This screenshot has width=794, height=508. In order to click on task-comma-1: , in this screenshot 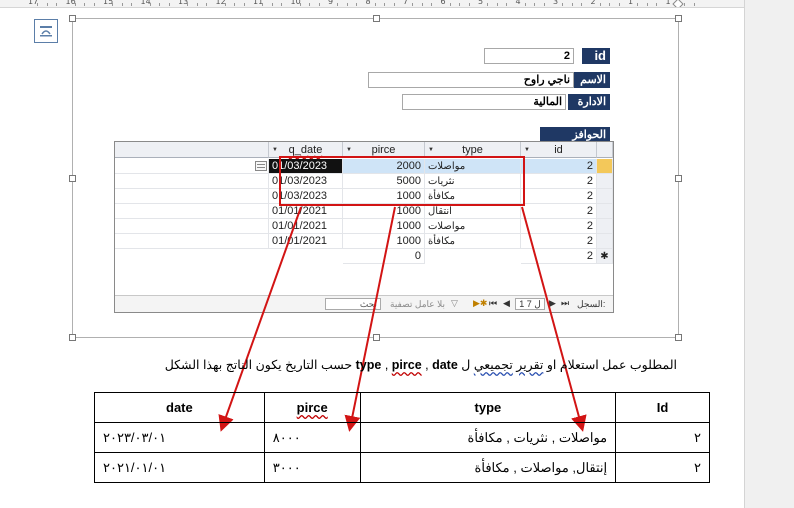, I will do `click(386, 365)`.